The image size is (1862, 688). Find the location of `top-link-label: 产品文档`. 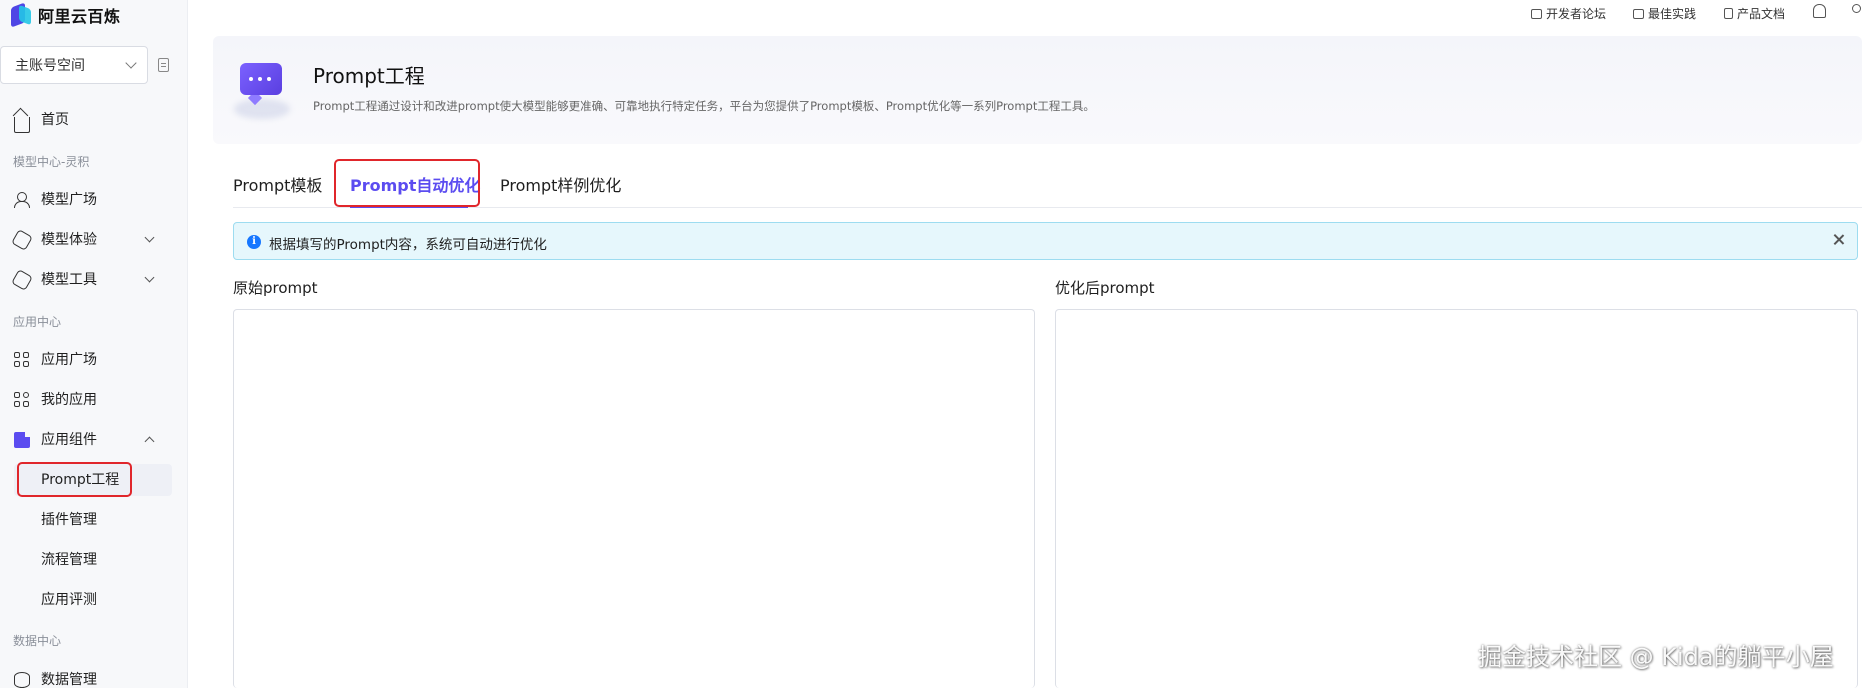

top-link-label: 产品文档 is located at coordinates (1761, 14).